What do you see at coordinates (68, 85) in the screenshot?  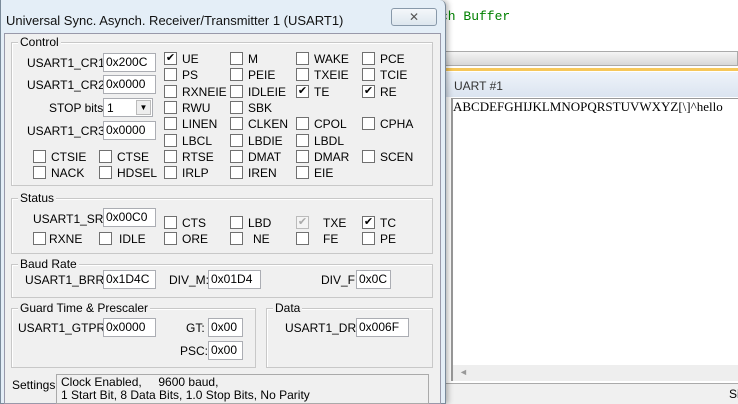 I see `cr2-label: USART1_CR2:` at bounding box center [68, 85].